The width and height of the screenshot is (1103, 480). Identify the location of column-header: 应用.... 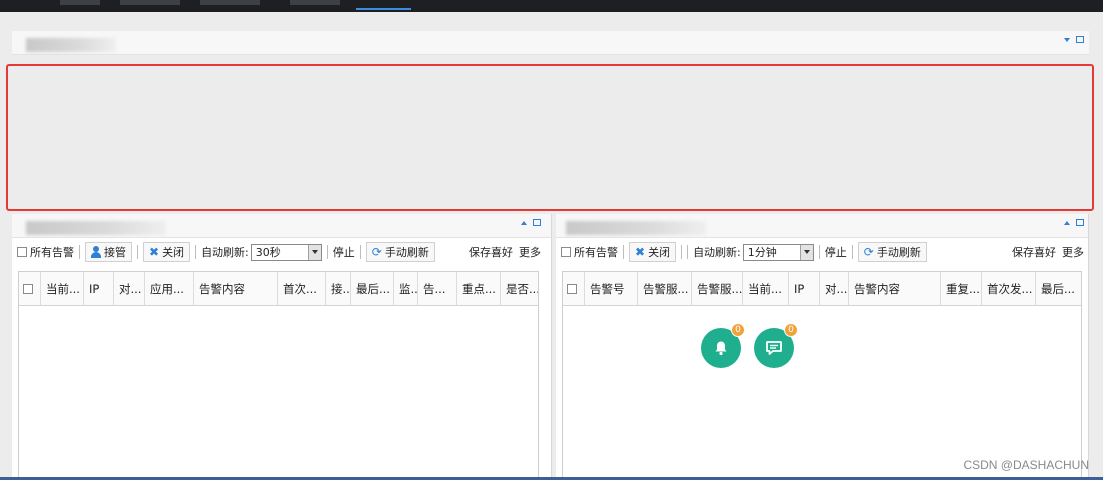
(169, 288).